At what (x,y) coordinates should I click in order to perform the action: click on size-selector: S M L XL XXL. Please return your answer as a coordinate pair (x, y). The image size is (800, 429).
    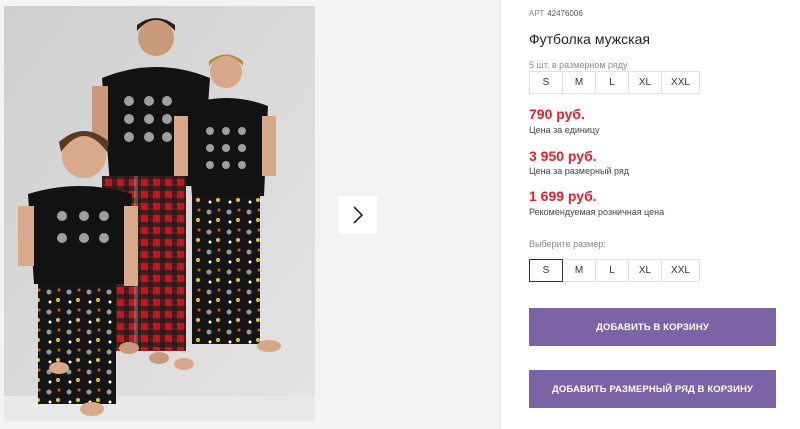
    Looking at the image, I should click on (614, 270).